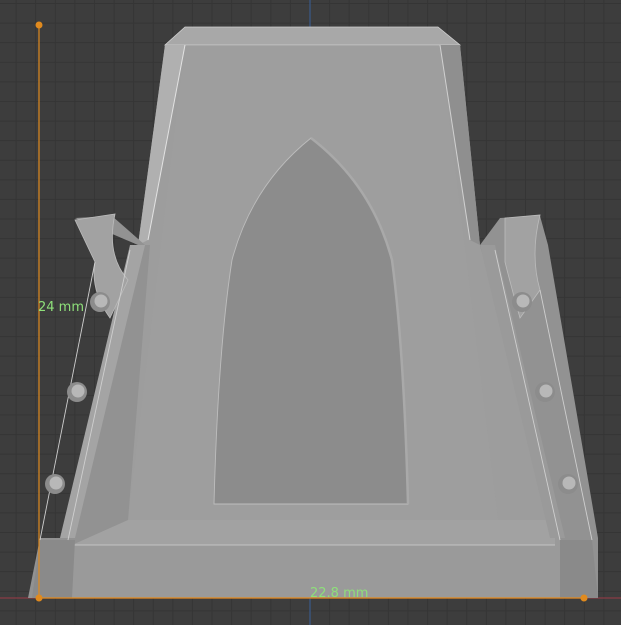  What do you see at coordinates (313, 532) in the screenshot?
I see `model-base-top-edge` at bounding box center [313, 532].